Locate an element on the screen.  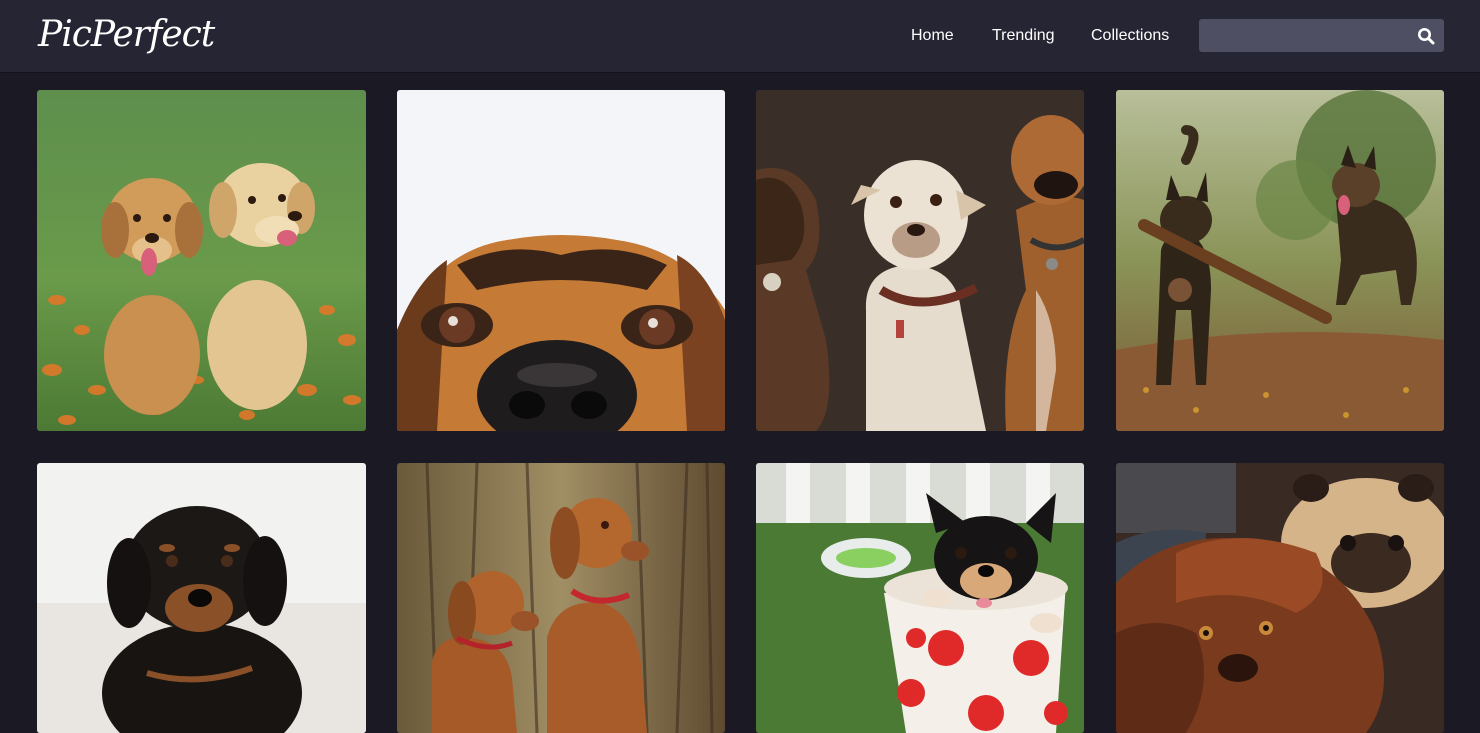
photo-card-three-boxers is located at coordinates (920, 260).